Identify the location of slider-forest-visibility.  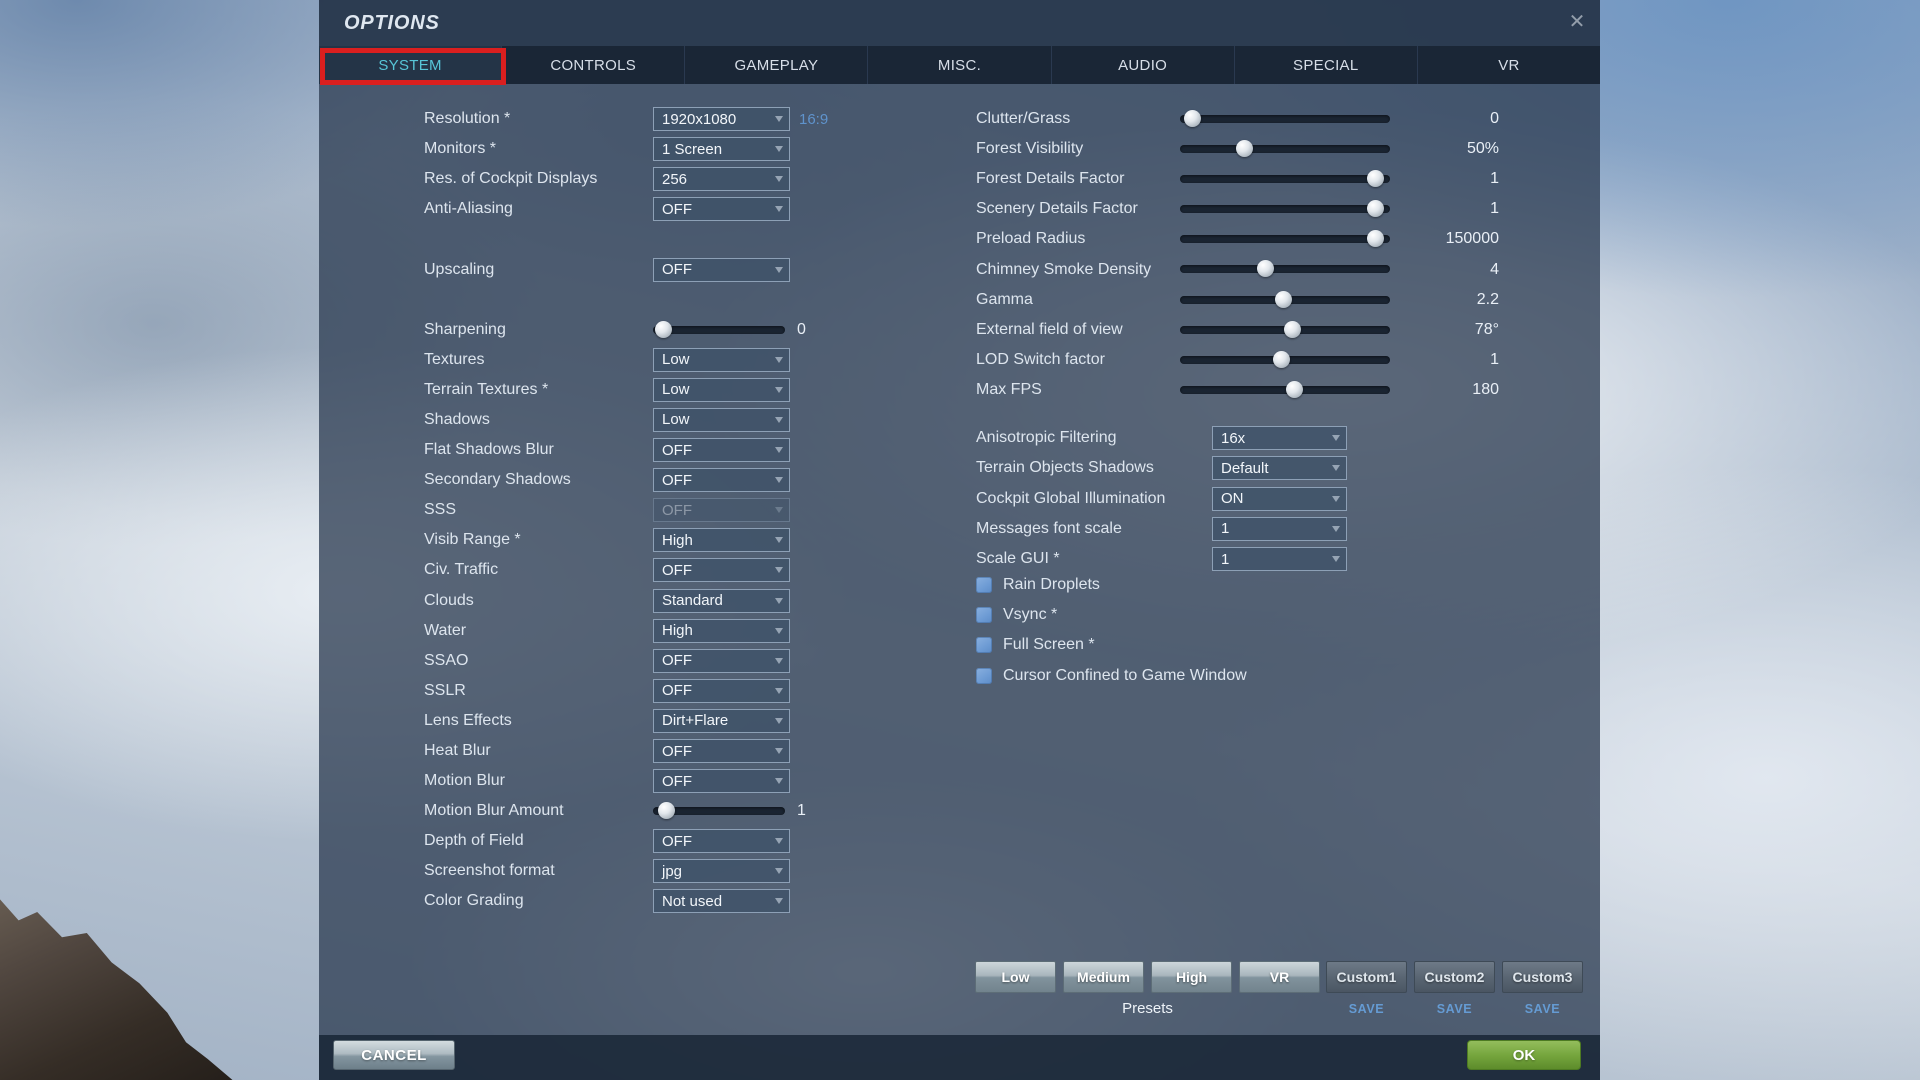
(1285, 149).